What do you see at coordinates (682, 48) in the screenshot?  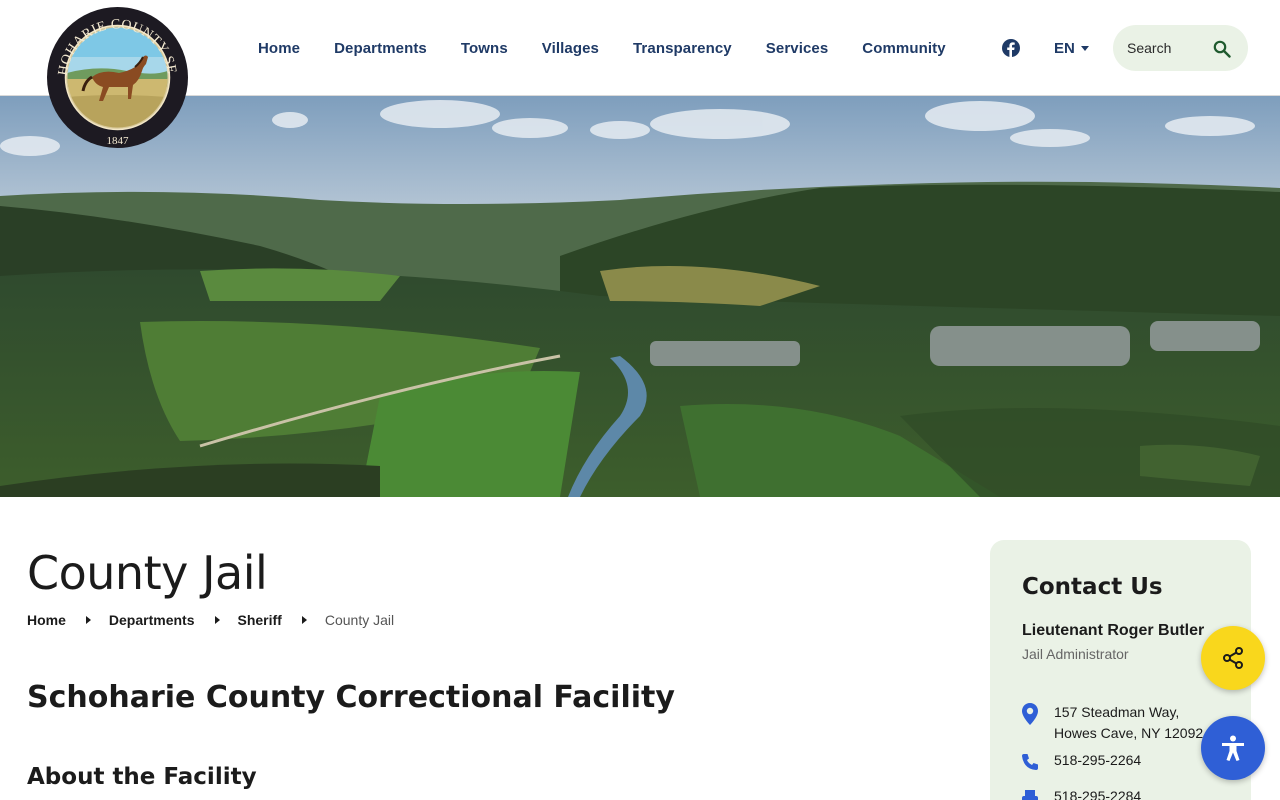 I see `nav-transparency: Transparency` at bounding box center [682, 48].